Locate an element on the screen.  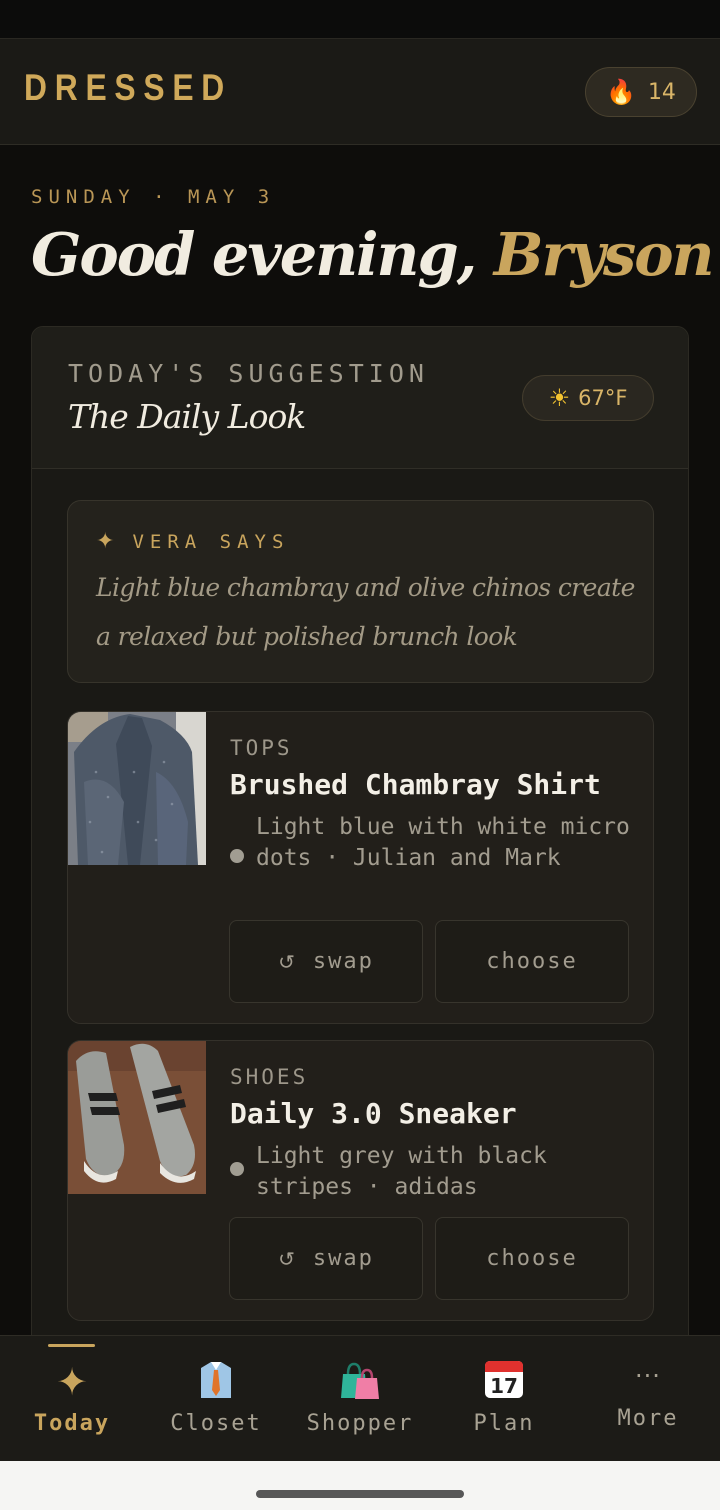
system-gesture-area is located at coordinates (360, 1485).